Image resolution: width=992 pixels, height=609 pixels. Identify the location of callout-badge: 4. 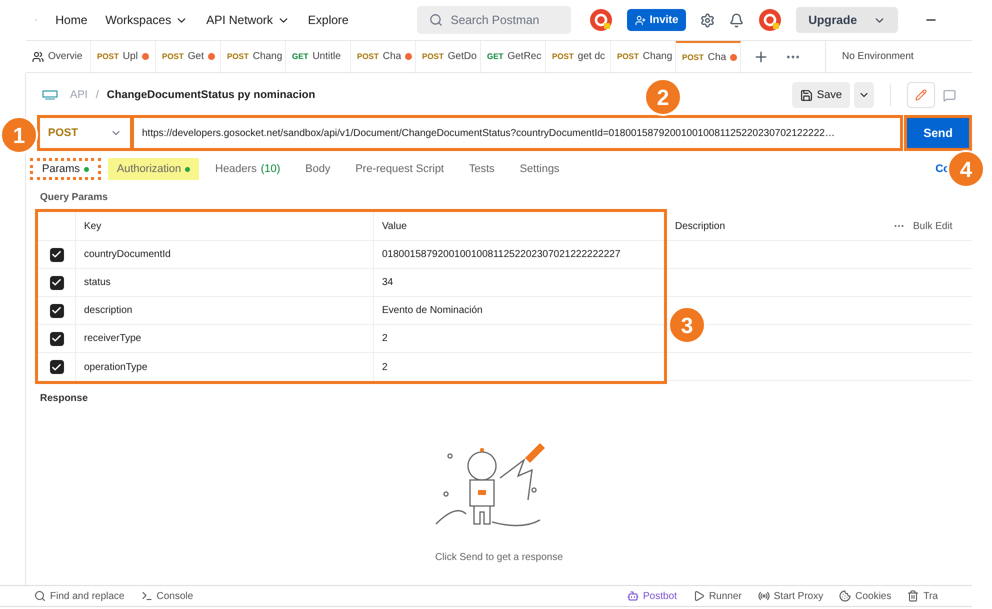
(966, 169).